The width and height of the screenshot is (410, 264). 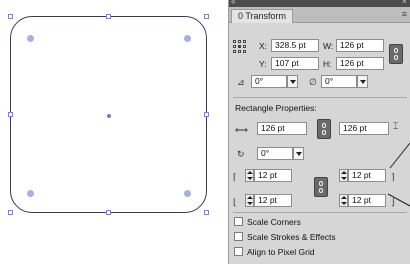 What do you see at coordinates (328, 46) in the screenshot?
I see `w-label: W:` at bounding box center [328, 46].